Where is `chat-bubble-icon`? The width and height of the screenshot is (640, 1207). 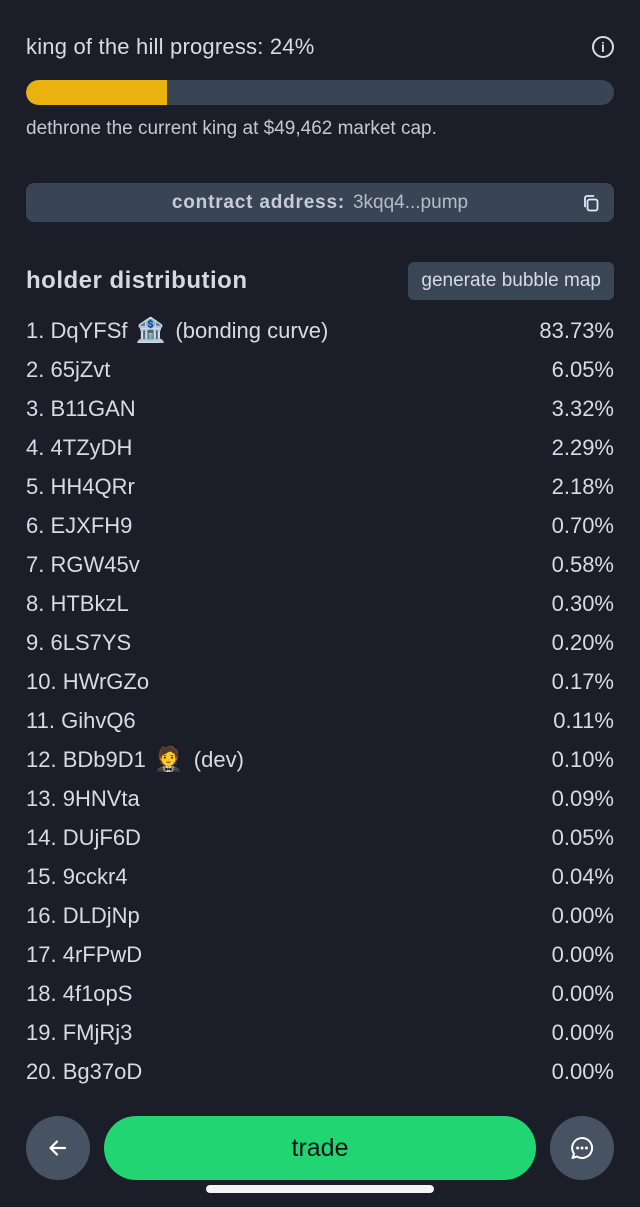 chat-bubble-icon is located at coordinates (582, 1147).